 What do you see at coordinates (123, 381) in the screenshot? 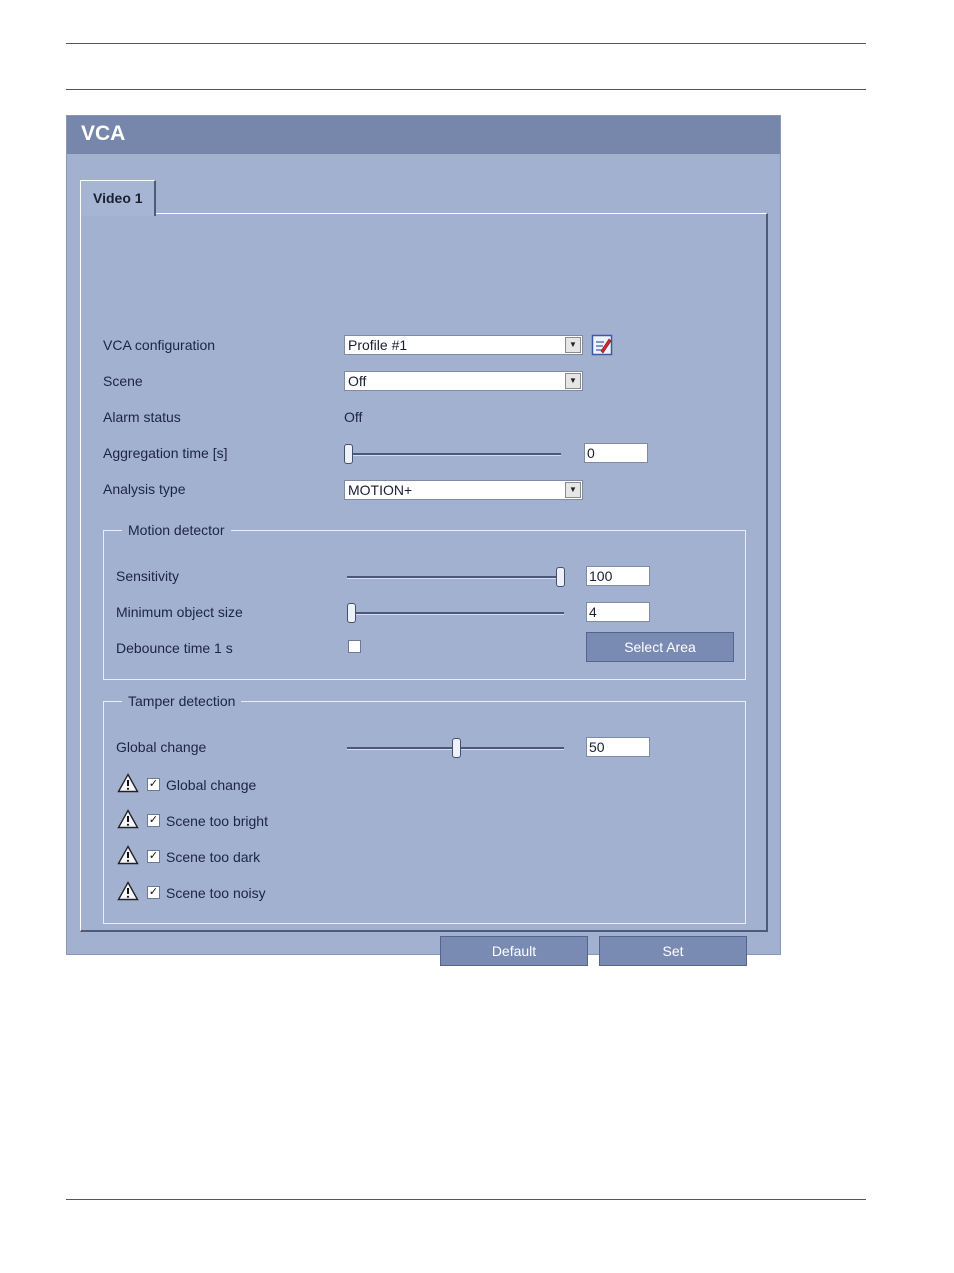
I see `scene-label: Scene` at bounding box center [123, 381].